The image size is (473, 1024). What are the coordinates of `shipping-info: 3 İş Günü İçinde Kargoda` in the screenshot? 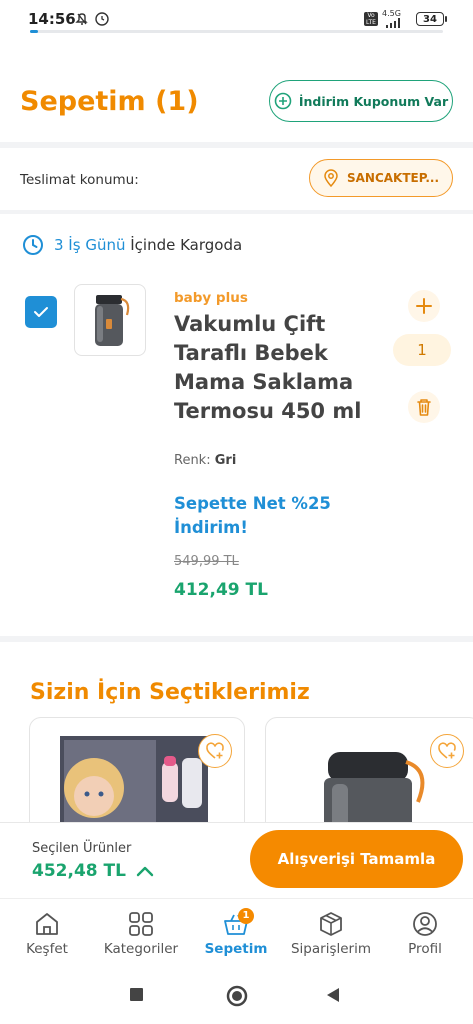 It's located at (132, 245).